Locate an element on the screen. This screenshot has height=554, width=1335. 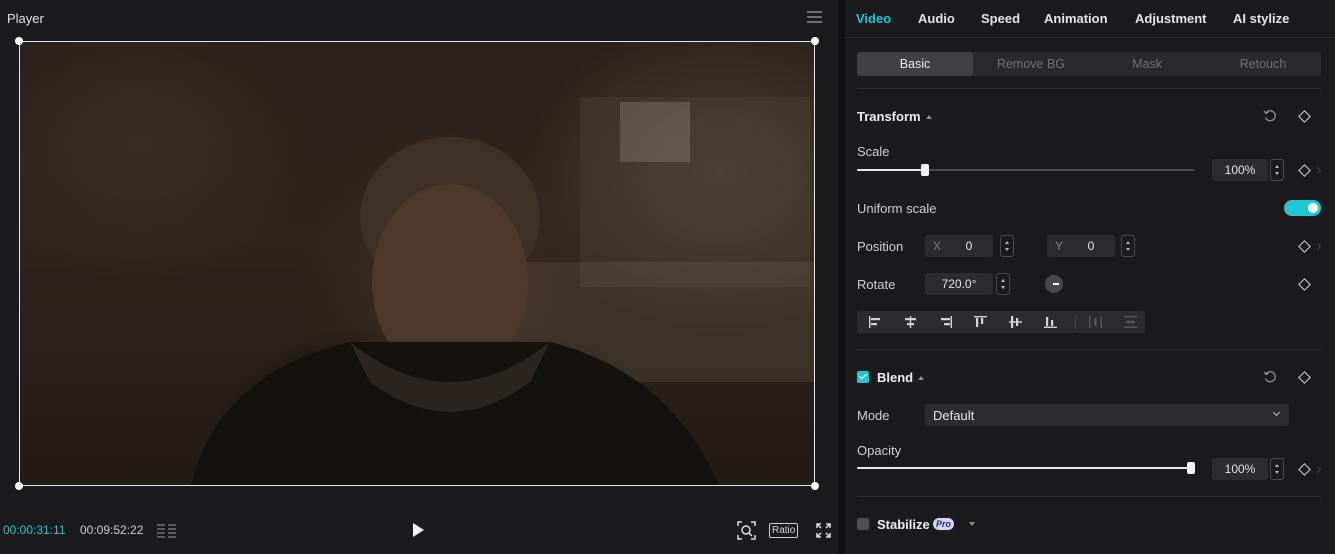
scale-slider is located at coordinates (1026, 170).